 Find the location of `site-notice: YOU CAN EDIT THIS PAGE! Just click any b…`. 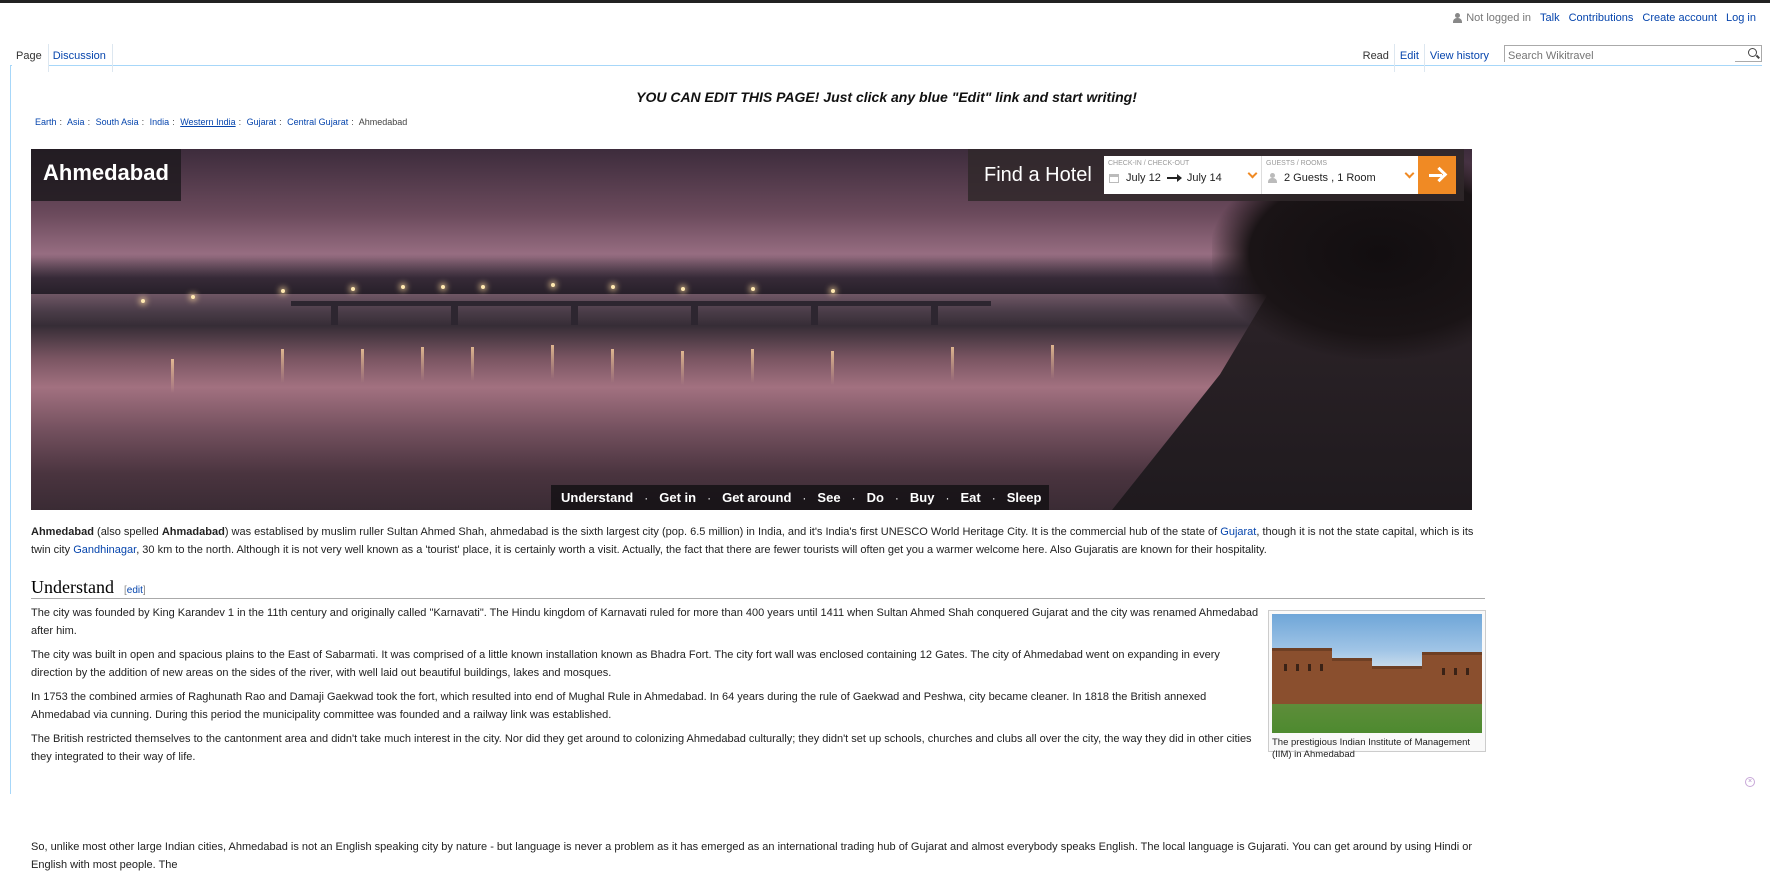

site-notice: YOU CAN EDIT THIS PAGE! Just click any b… is located at coordinates (886, 97).